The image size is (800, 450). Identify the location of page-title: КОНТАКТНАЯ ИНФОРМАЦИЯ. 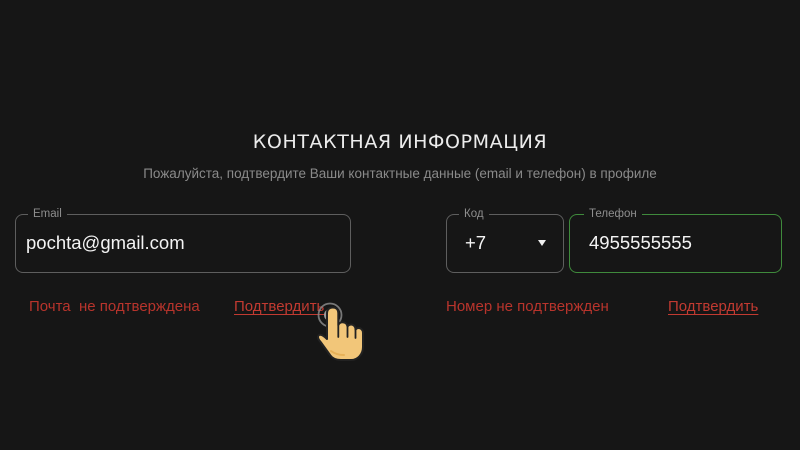
(400, 142).